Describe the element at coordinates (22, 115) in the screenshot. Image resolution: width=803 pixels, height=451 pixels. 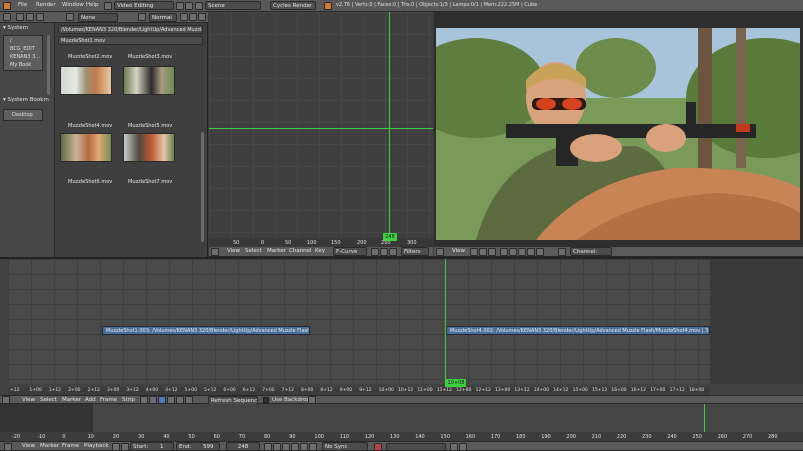
I see `bookmark-item-desktop: Desktop` at that location.